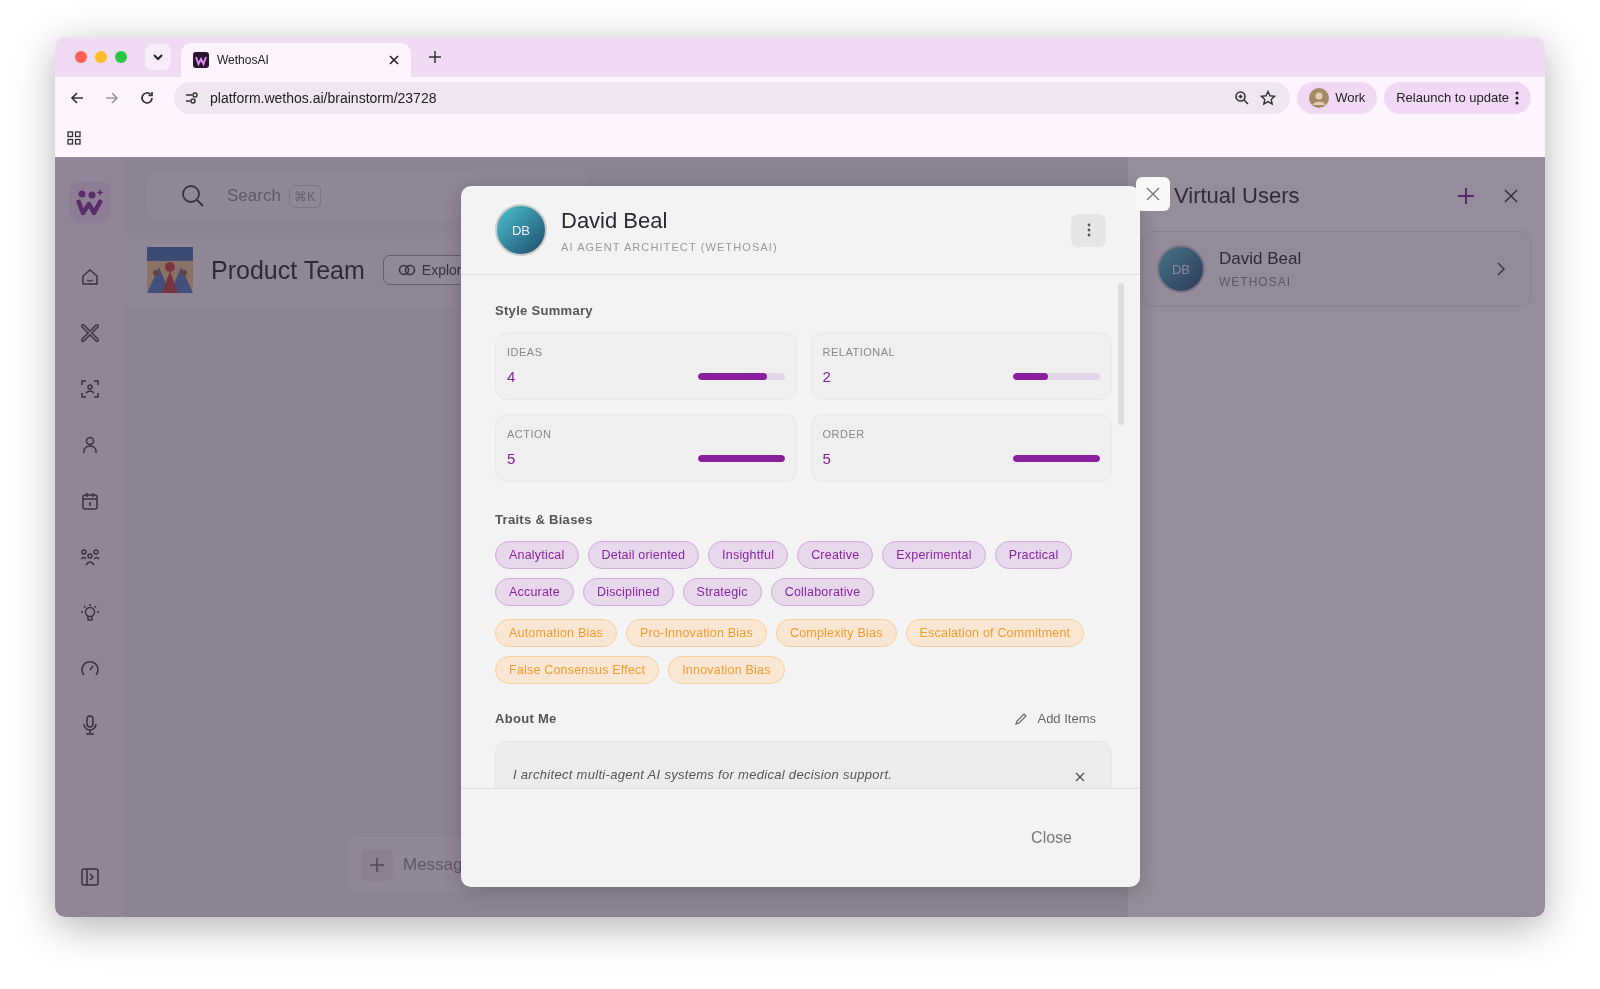 The height and width of the screenshot is (989, 1600). What do you see at coordinates (1319, 97) in the screenshot?
I see `avatar-icon` at bounding box center [1319, 97].